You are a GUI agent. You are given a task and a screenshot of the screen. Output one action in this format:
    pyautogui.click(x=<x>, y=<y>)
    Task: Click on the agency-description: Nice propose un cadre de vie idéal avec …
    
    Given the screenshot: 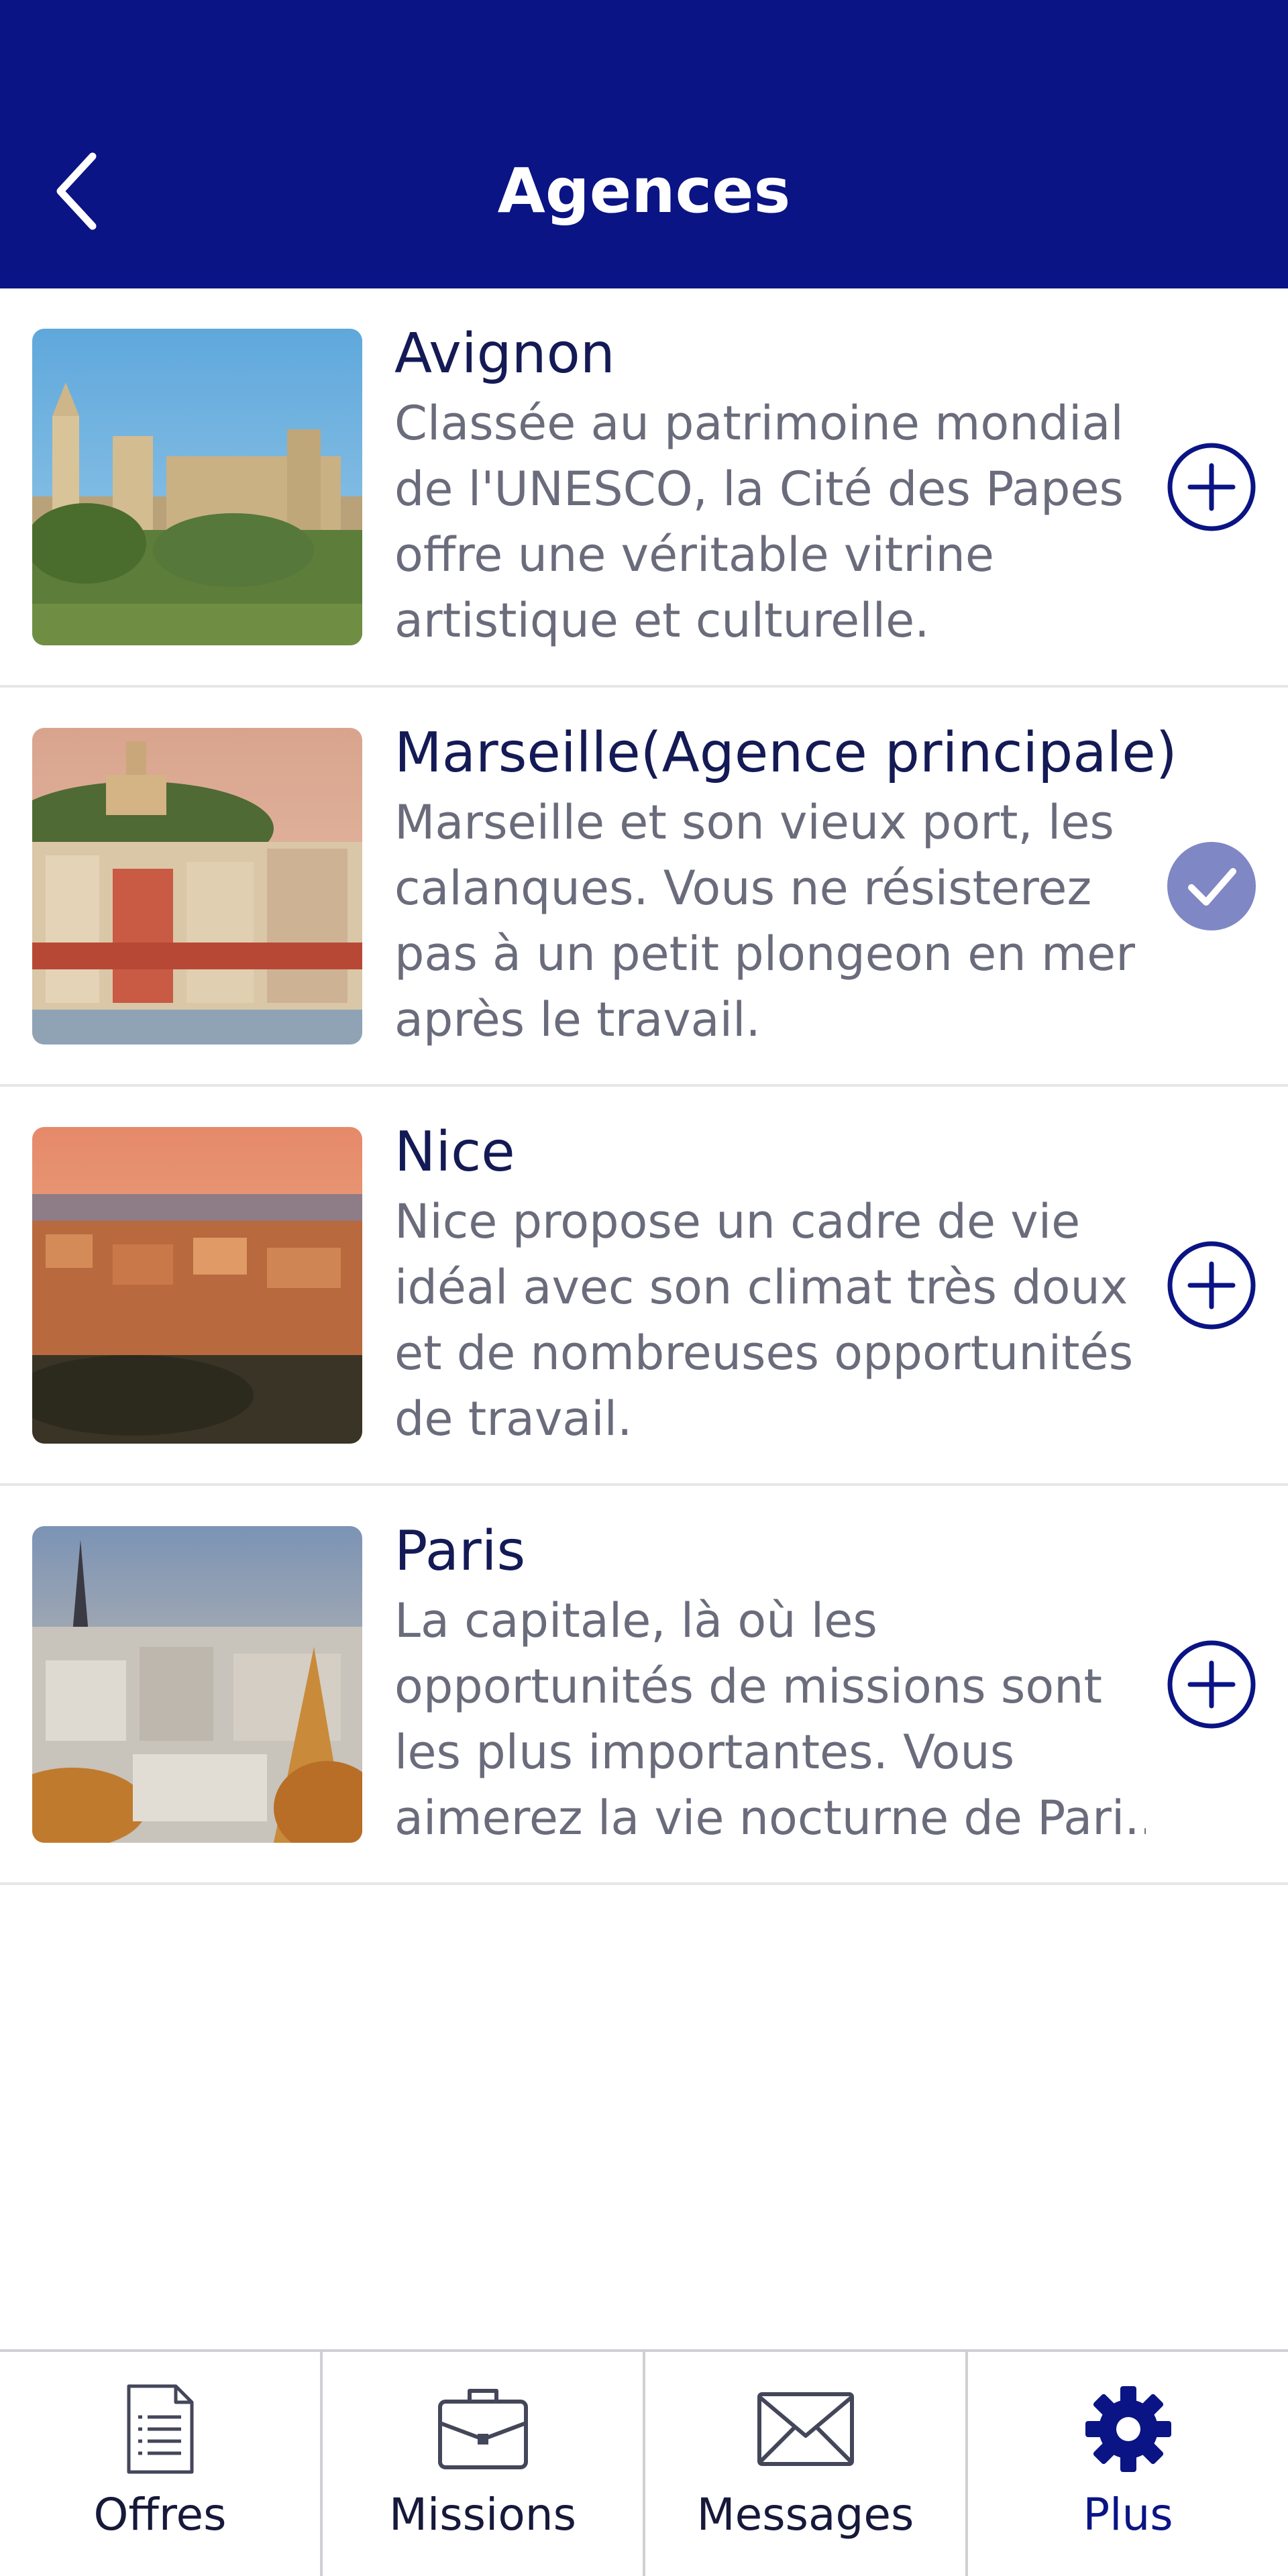 What is the action you would take?
    pyautogui.click(x=770, y=1320)
    